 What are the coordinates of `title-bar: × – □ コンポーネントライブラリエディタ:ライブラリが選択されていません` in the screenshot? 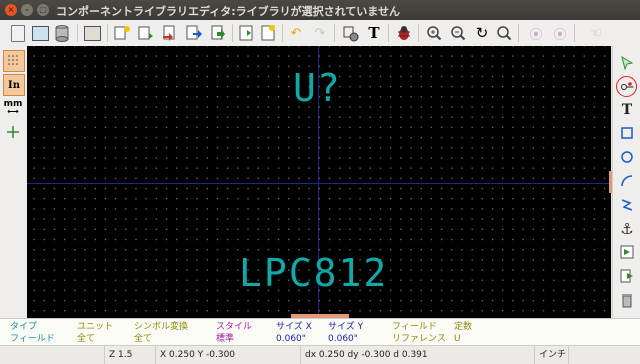 It's located at (320, 10).